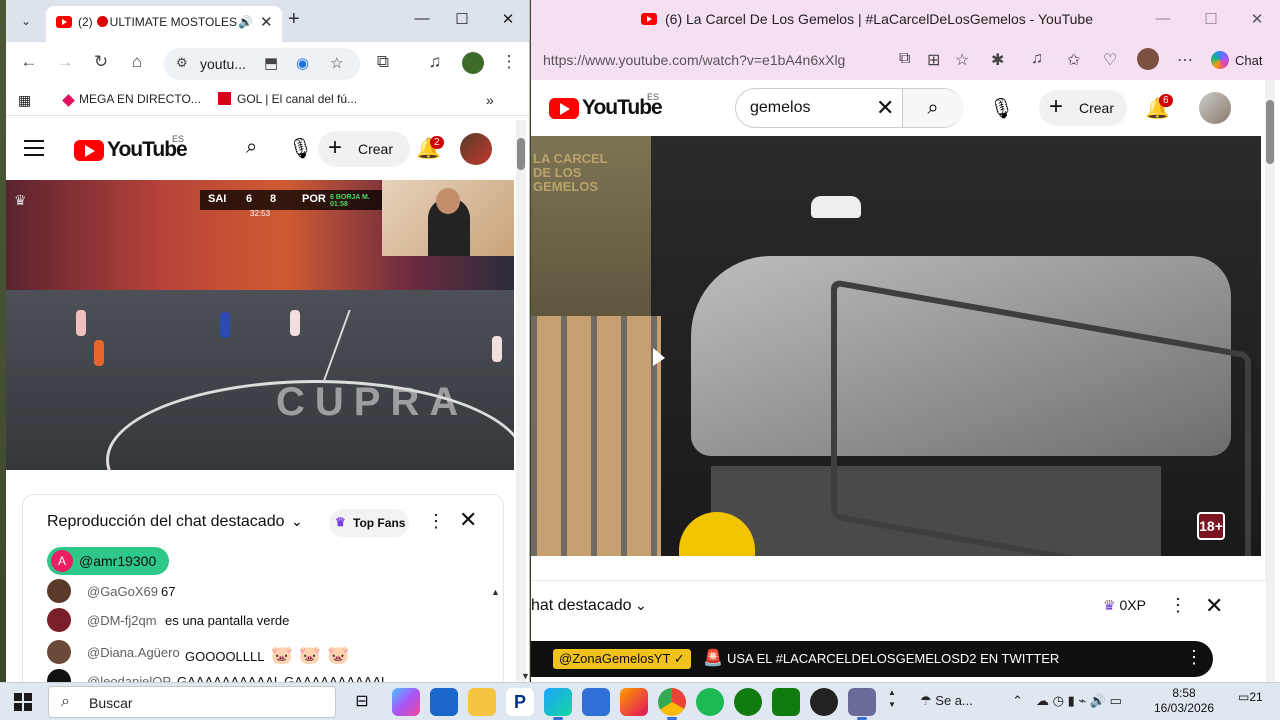 The height and width of the screenshot is (720, 1280). I want to click on chat-avatar, so click(59, 620).